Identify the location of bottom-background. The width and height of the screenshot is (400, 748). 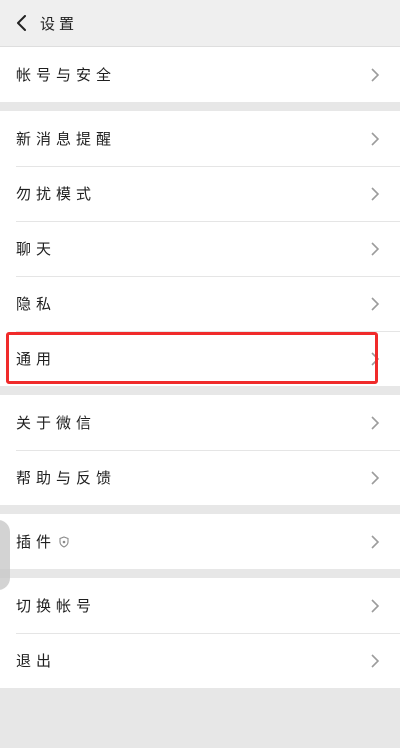
(200, 718).